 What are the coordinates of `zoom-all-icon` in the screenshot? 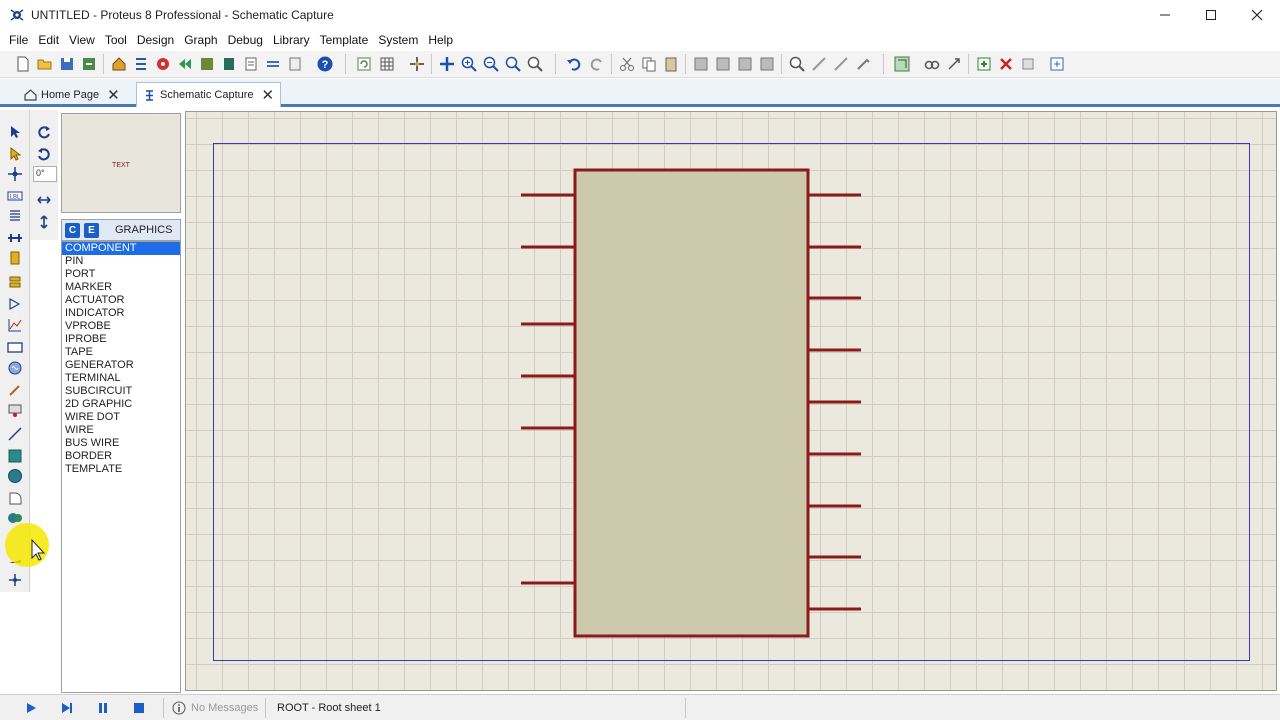 It's located at (513, 64).